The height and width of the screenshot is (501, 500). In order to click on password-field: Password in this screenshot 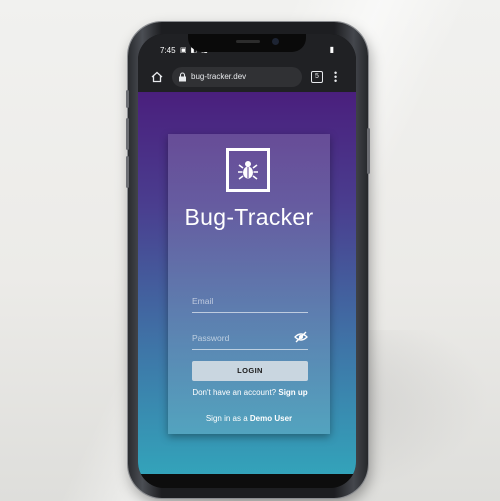, I will do `click(210, 338)`.